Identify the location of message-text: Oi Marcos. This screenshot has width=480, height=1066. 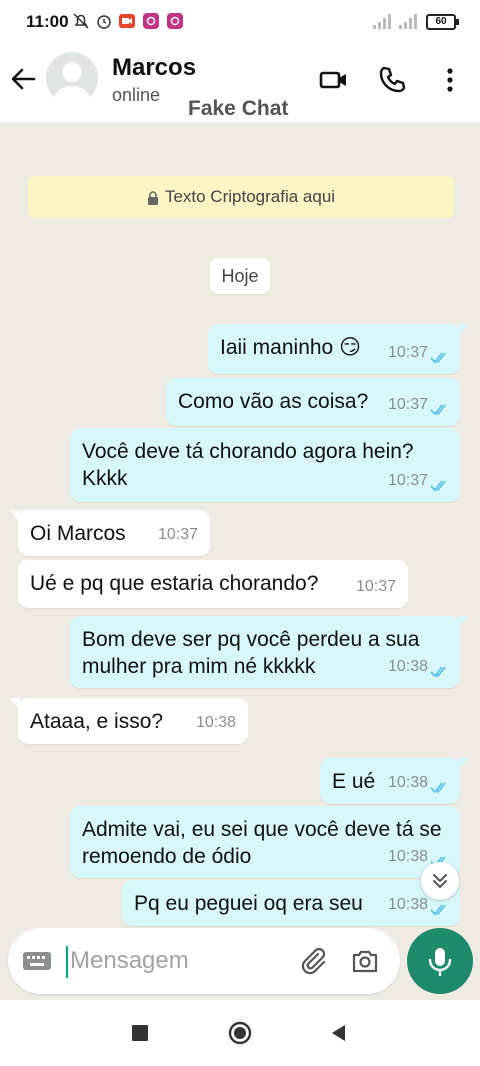
(78, 533).